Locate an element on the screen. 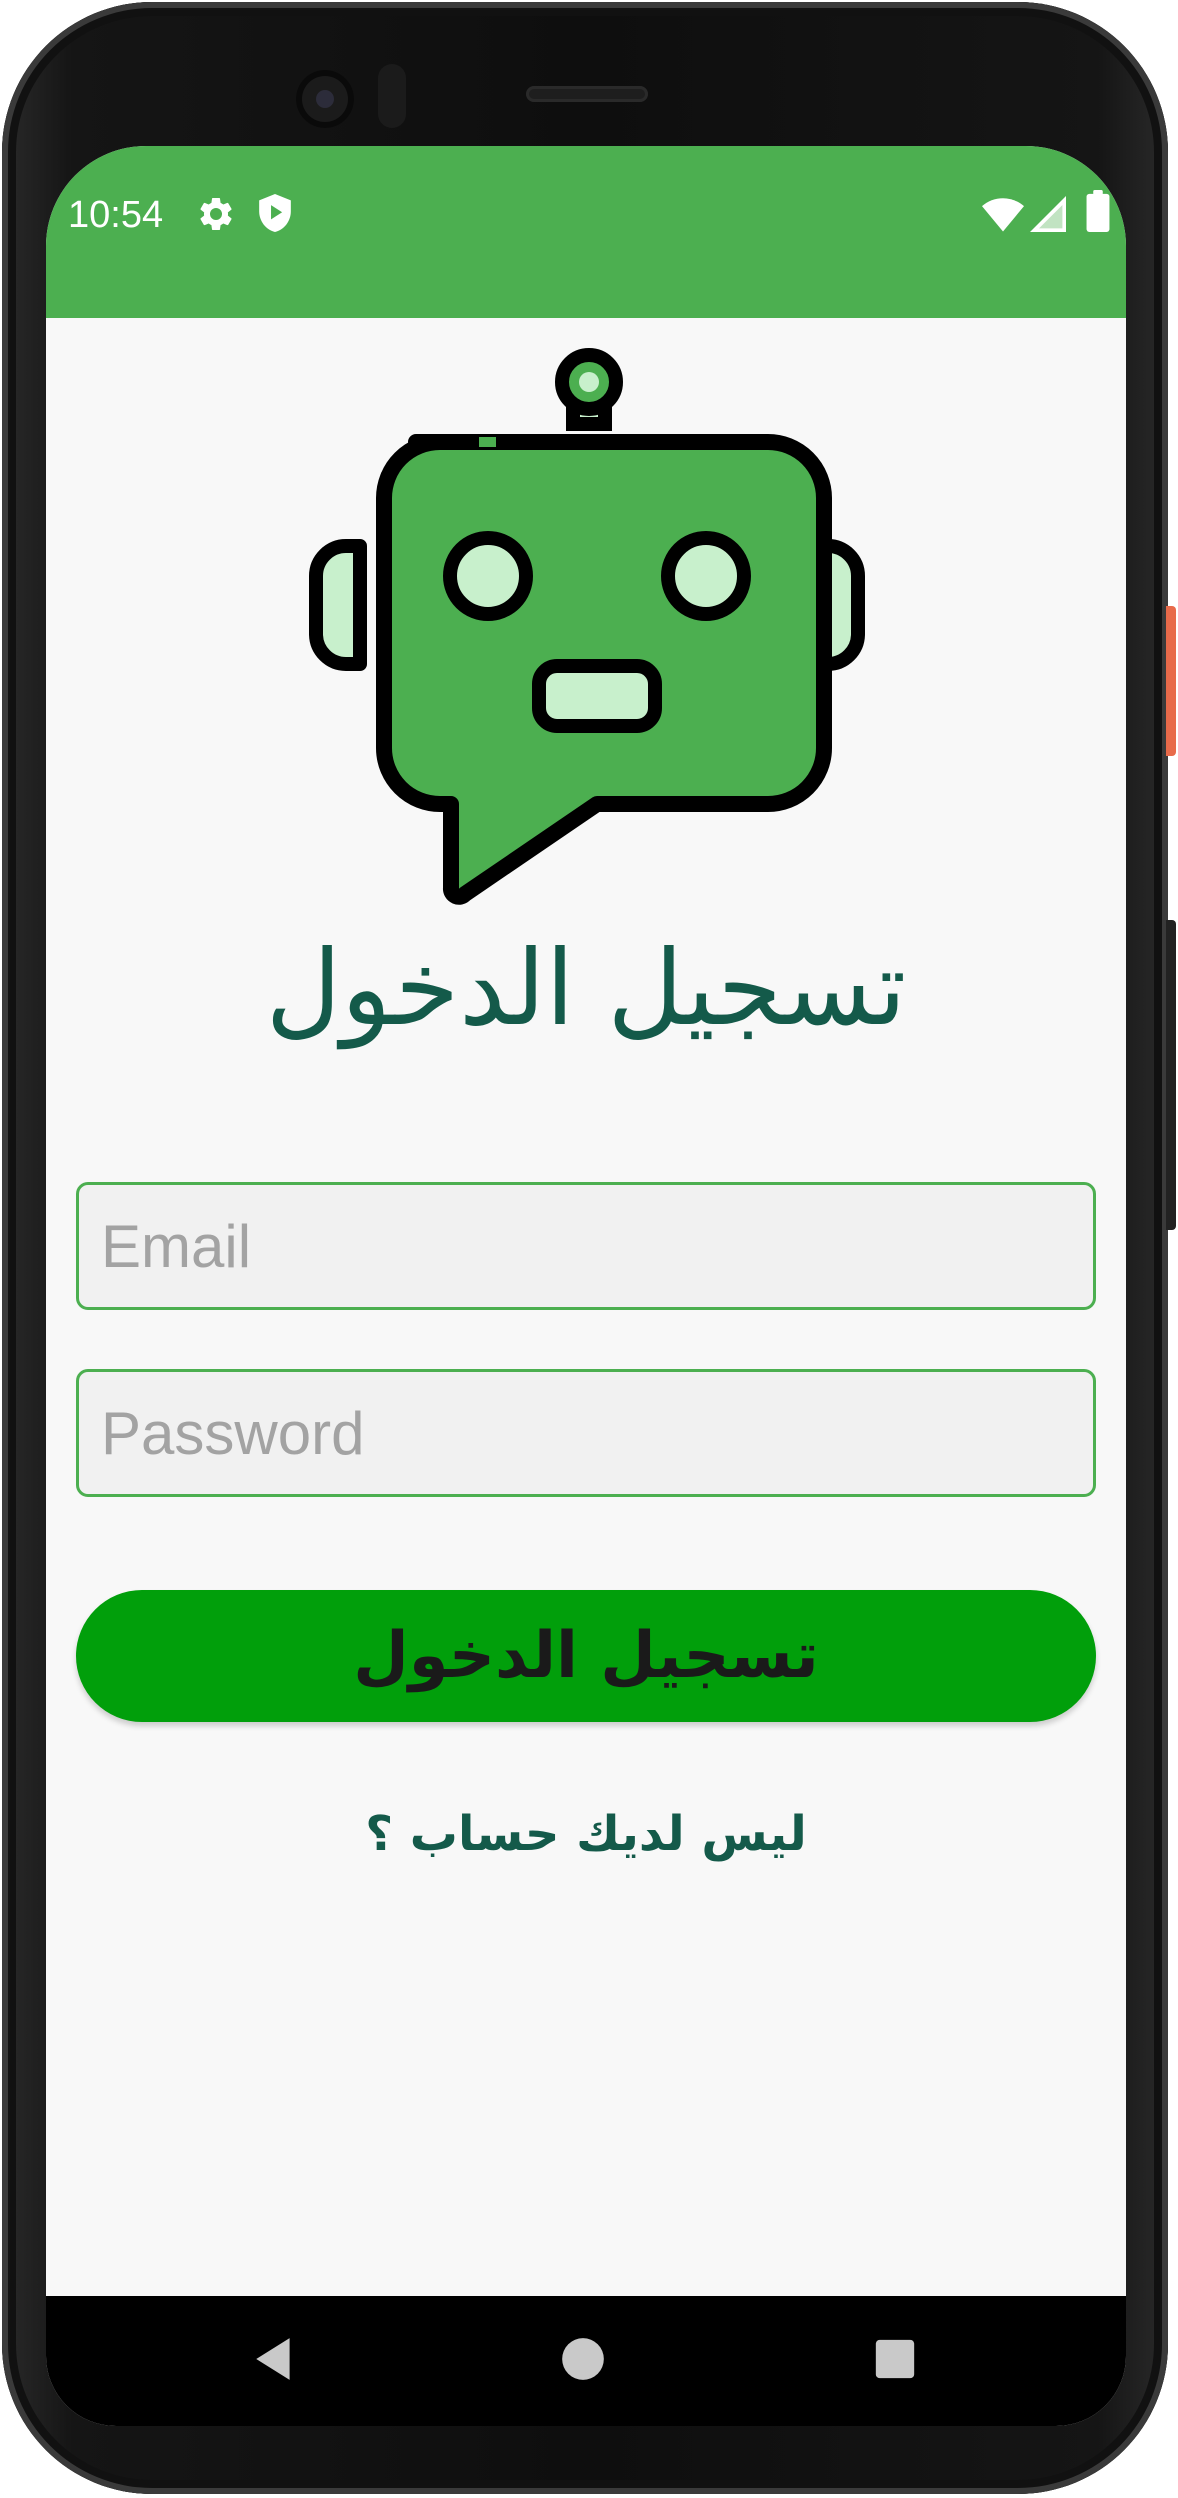  navigation-bar is located at coordinates (586, 2361).